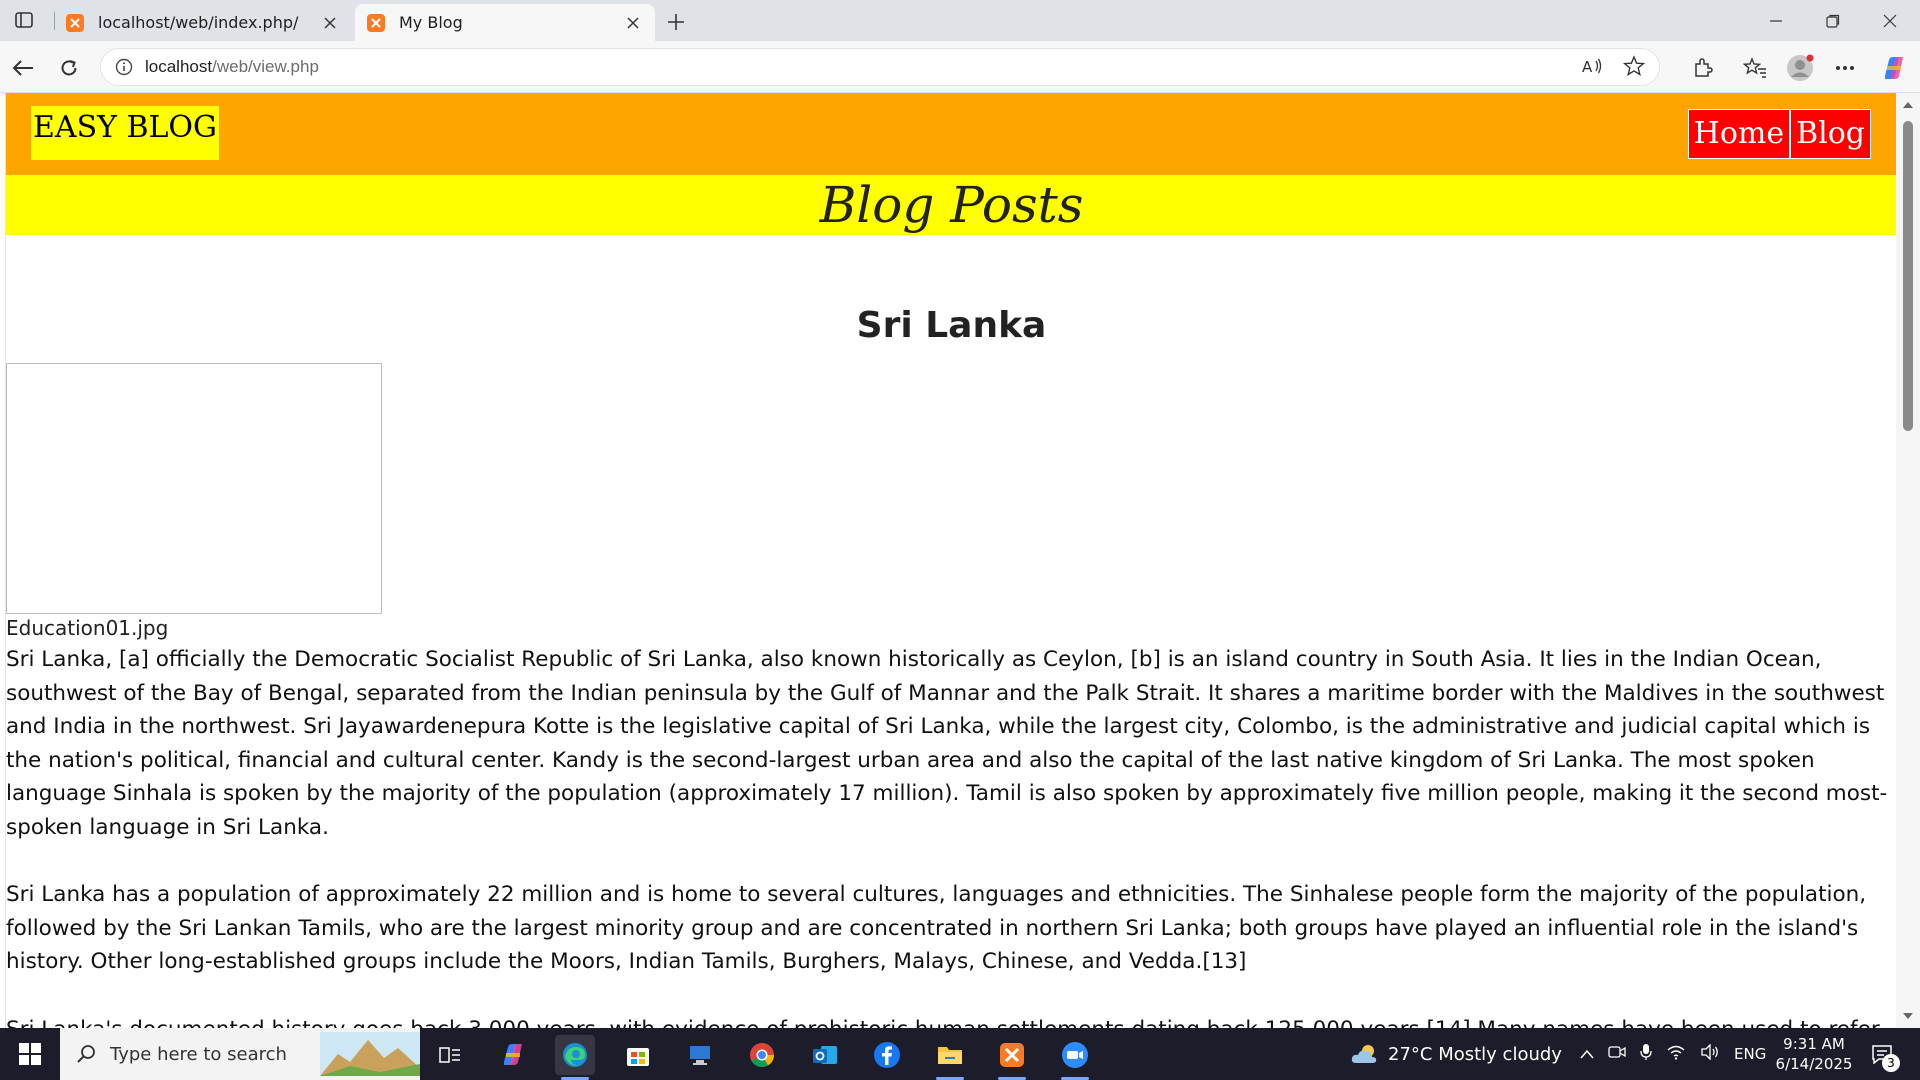 This screenshot has height=1080, width=1920. What do you see at coordinates (880, 67) in the screenshot?
I see `address-bar: localhost/web/view.php A` at bounding box center [880, 67].